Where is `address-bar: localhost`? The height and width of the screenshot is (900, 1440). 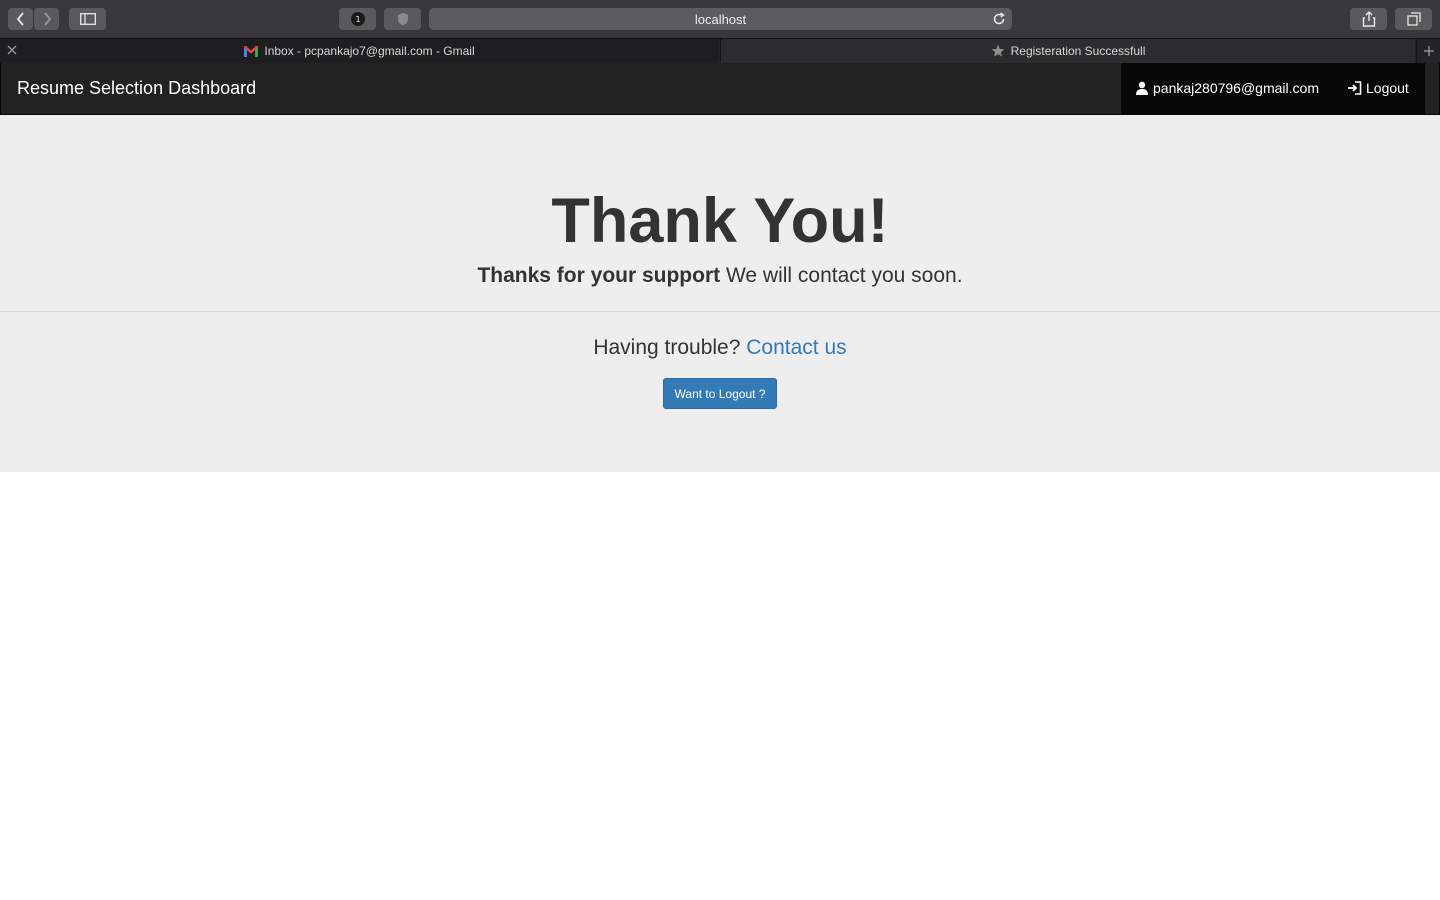 address-bar: localhost is located at coordinates (720, 19).